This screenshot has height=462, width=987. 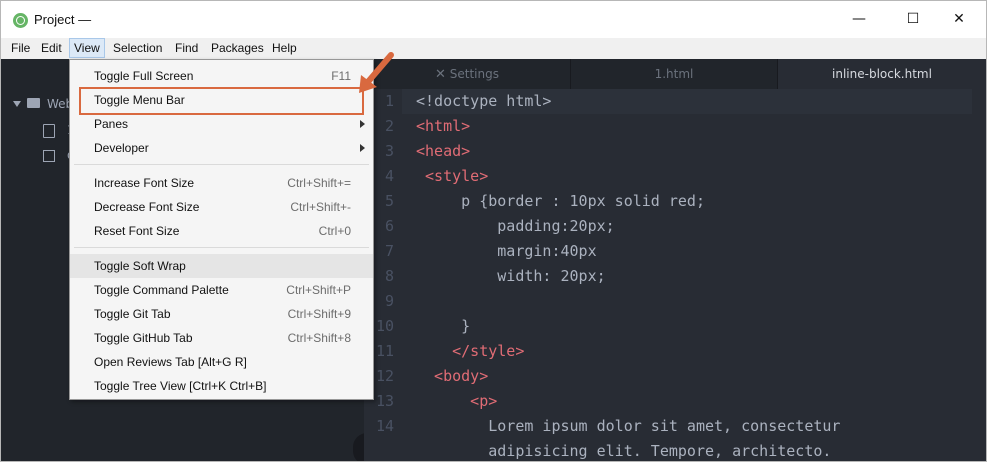 What do you see at coordinates (221, 338) in the screenshot?
I see `menu-item-toggle-github-tab: Toggle GitHub Tab Ctrl+Shift+8` at bounding box center [221, 338].